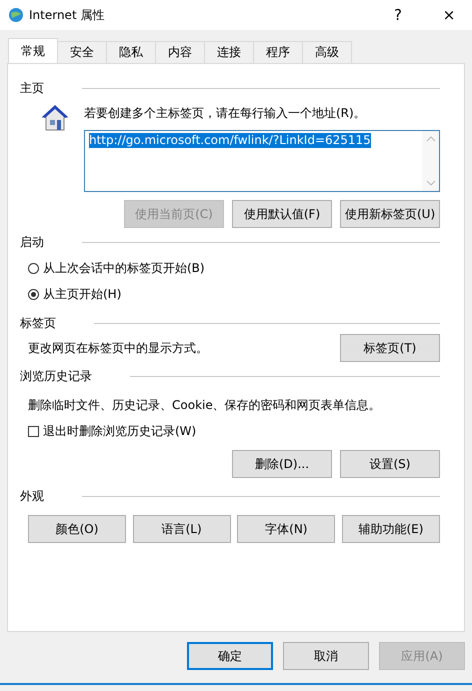  What do you see at coordinates (124, 268) in the screenshot?
I see `option-label: 从上次会话中的标签页开始(B)` at bounding box center [124, 268].